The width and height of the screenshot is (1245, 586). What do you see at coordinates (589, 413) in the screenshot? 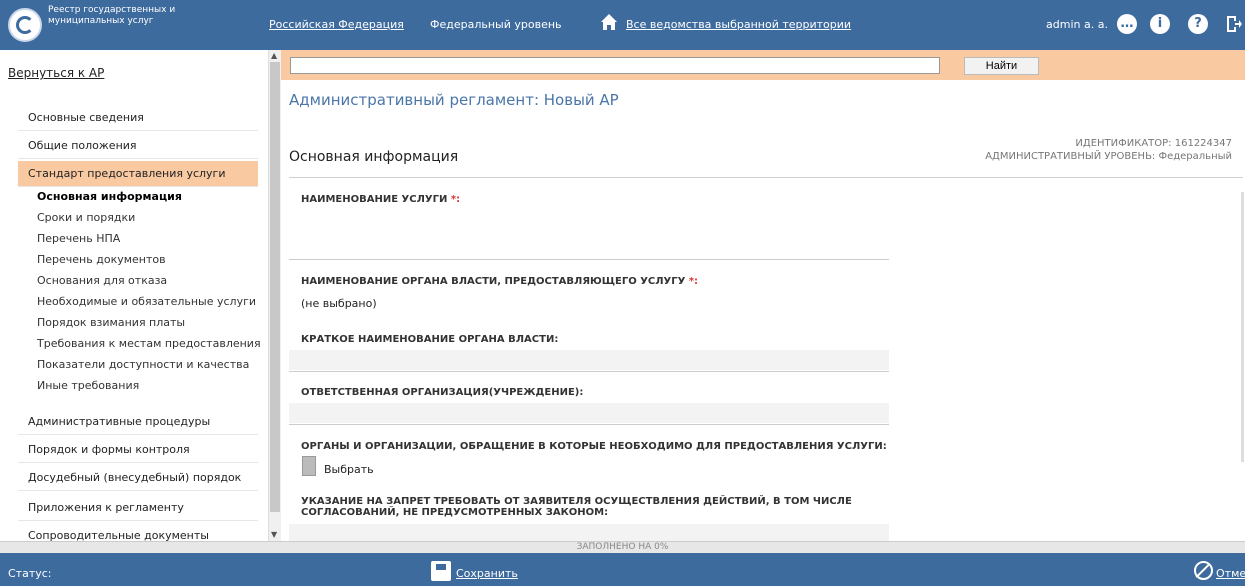
I see `responsible-value` at bounding box center [589, 413].